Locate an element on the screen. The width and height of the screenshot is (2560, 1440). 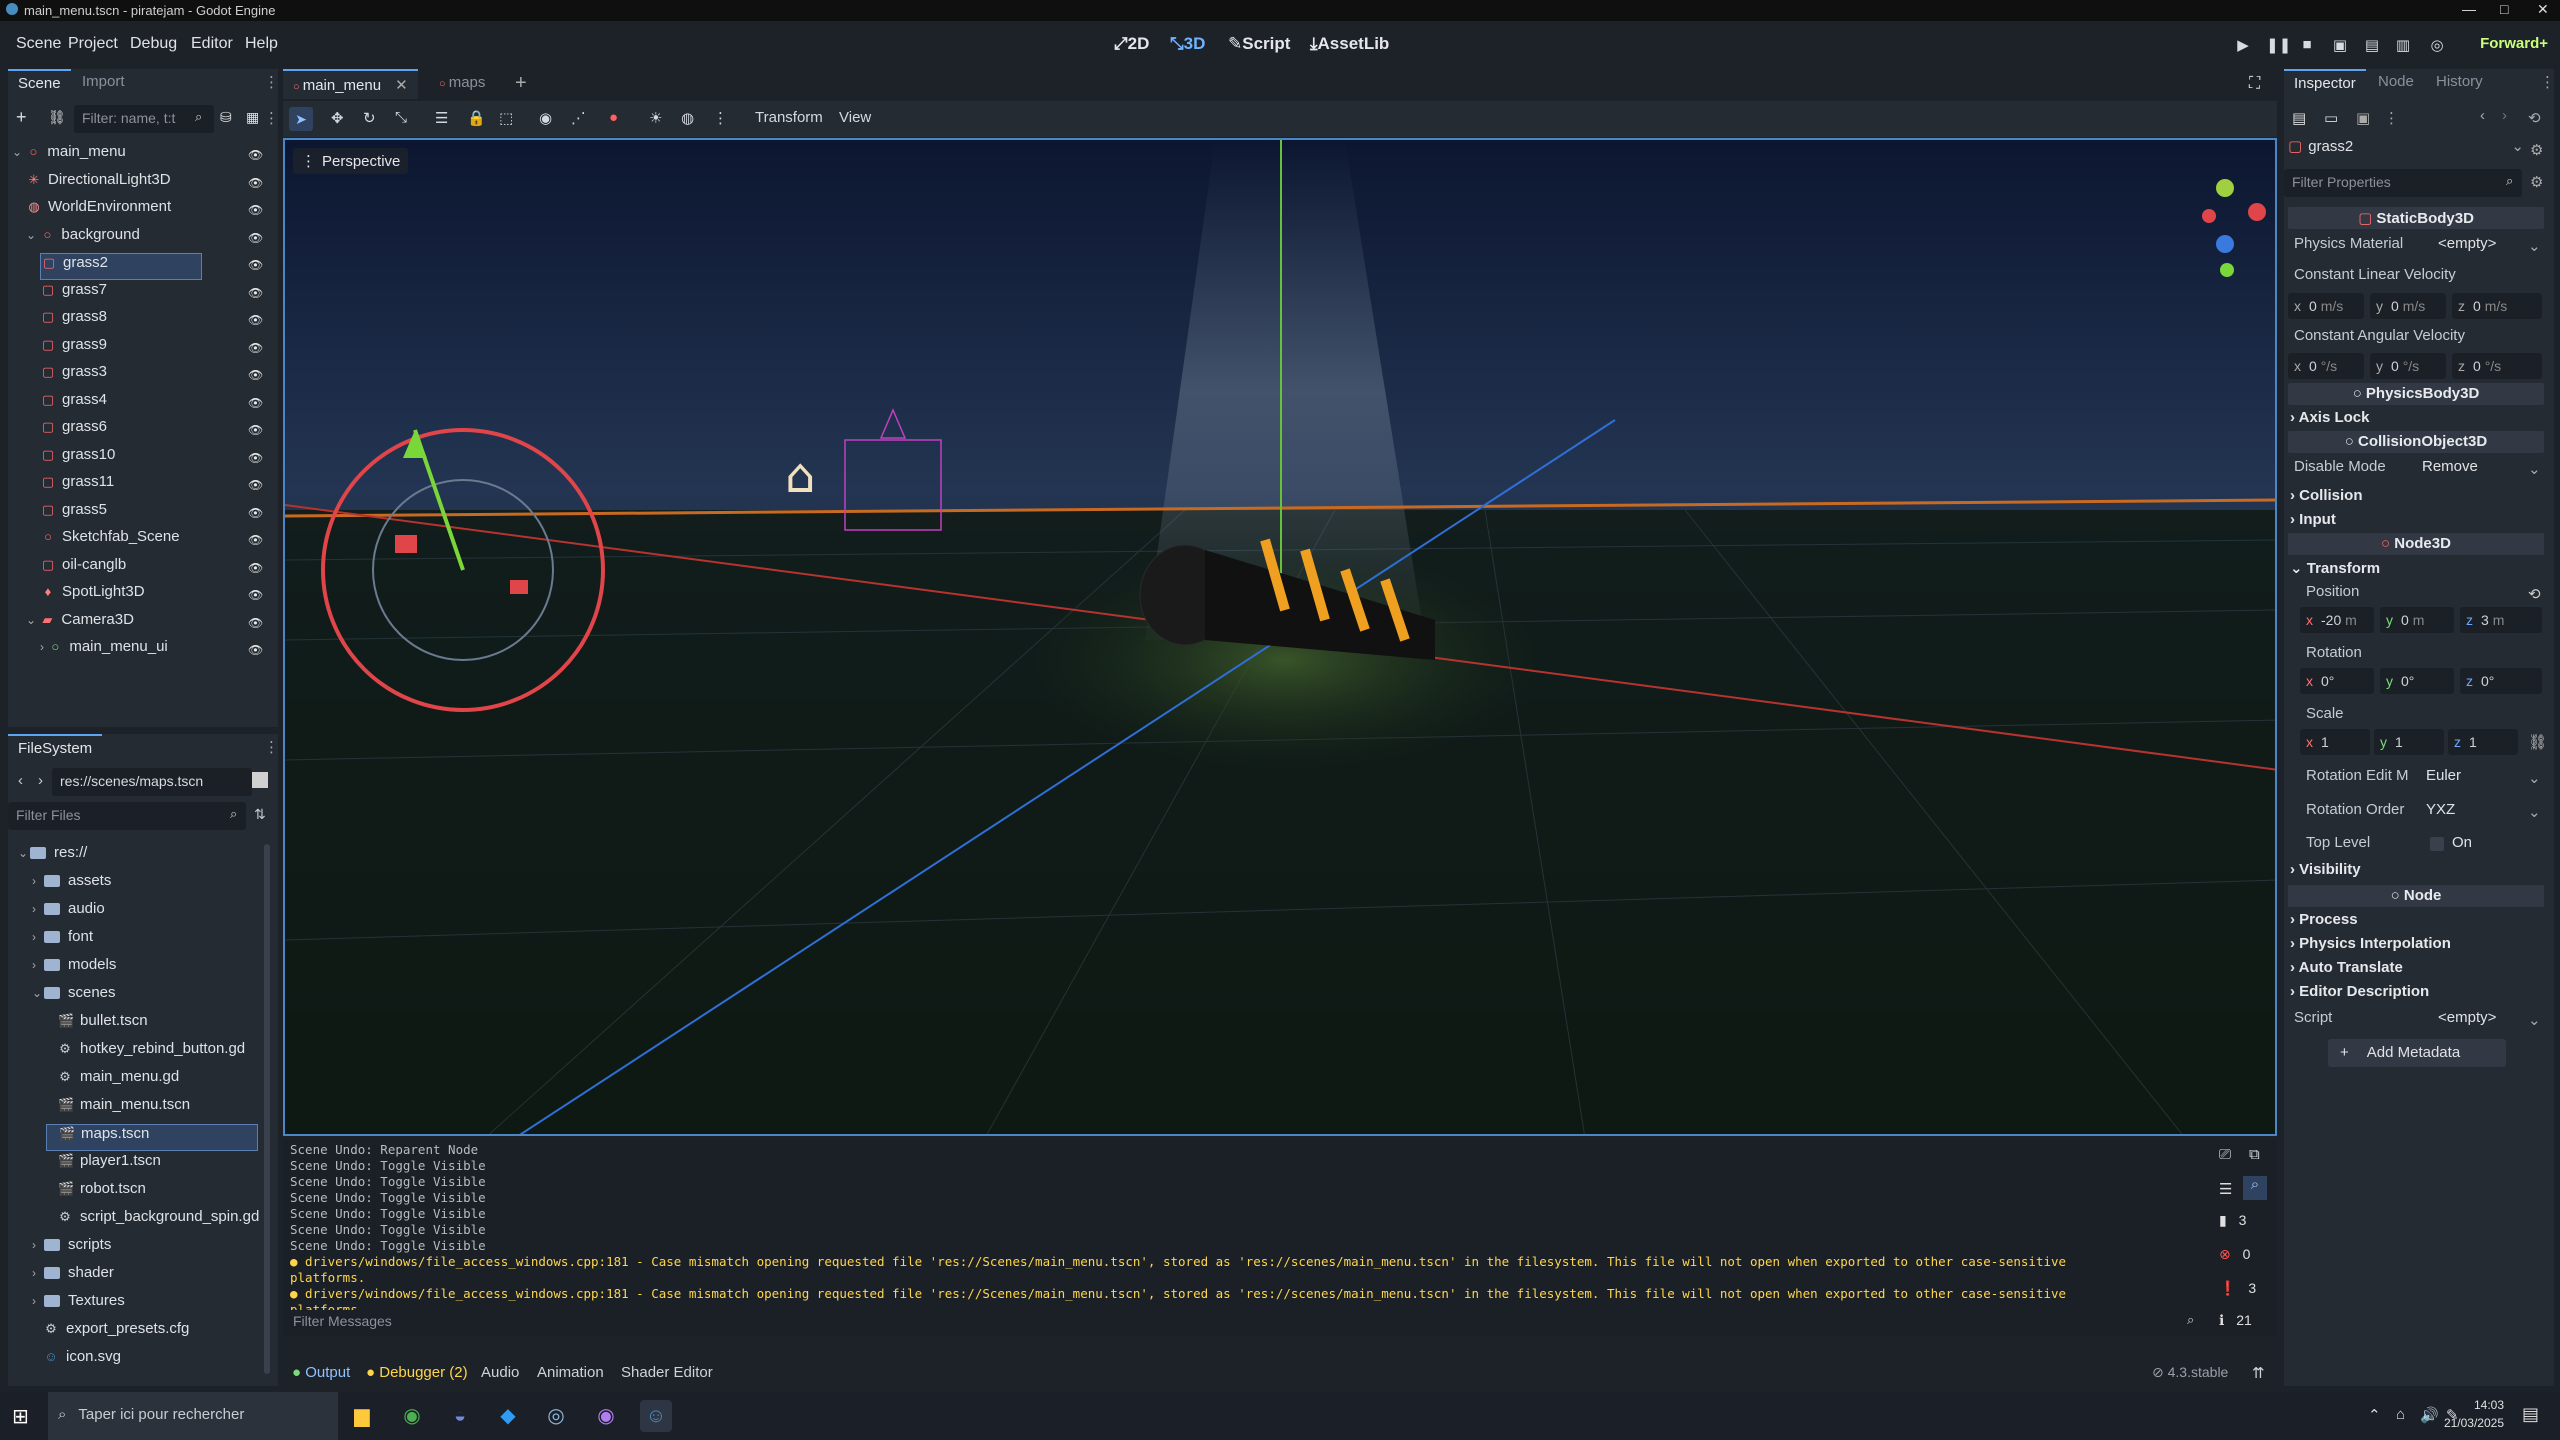
godot-taskbar-icon: ☺ is located at coordinates (656, 1416).